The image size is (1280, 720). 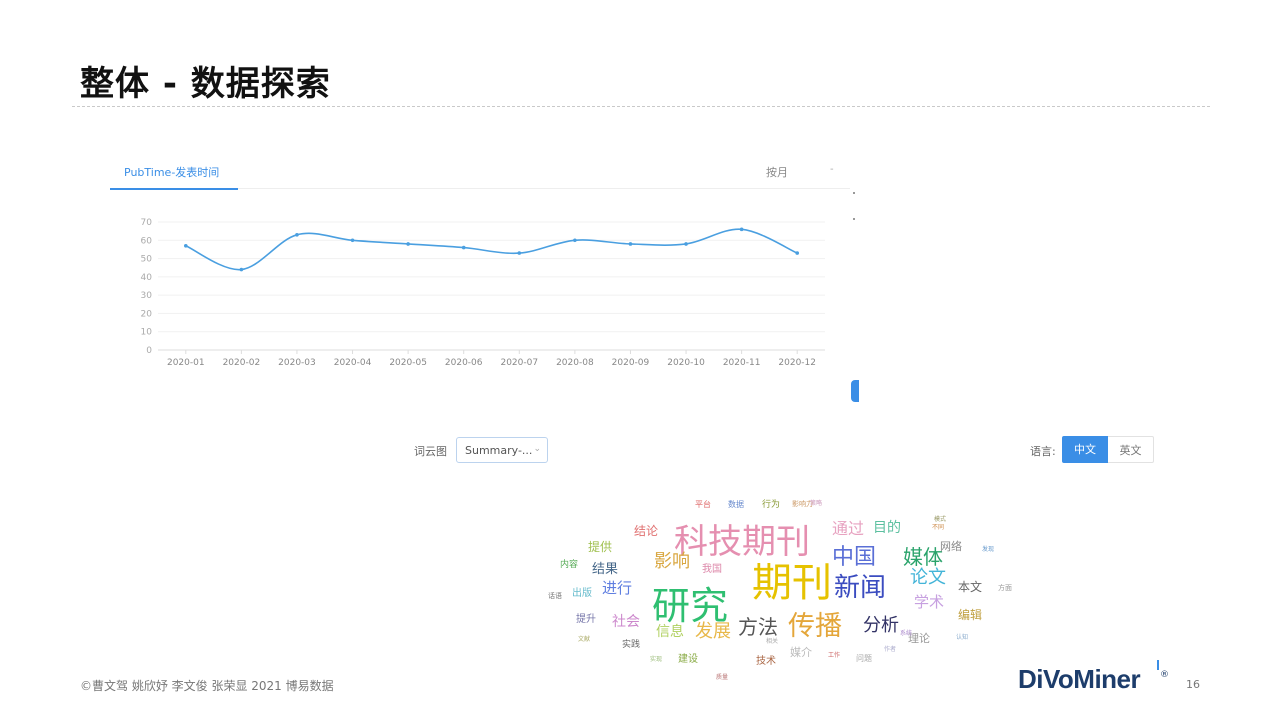 What do you see at coordinates (605, 569) in the screenshot?
I see `word-cloud-term: 结果` at bounding box center [605, 569].